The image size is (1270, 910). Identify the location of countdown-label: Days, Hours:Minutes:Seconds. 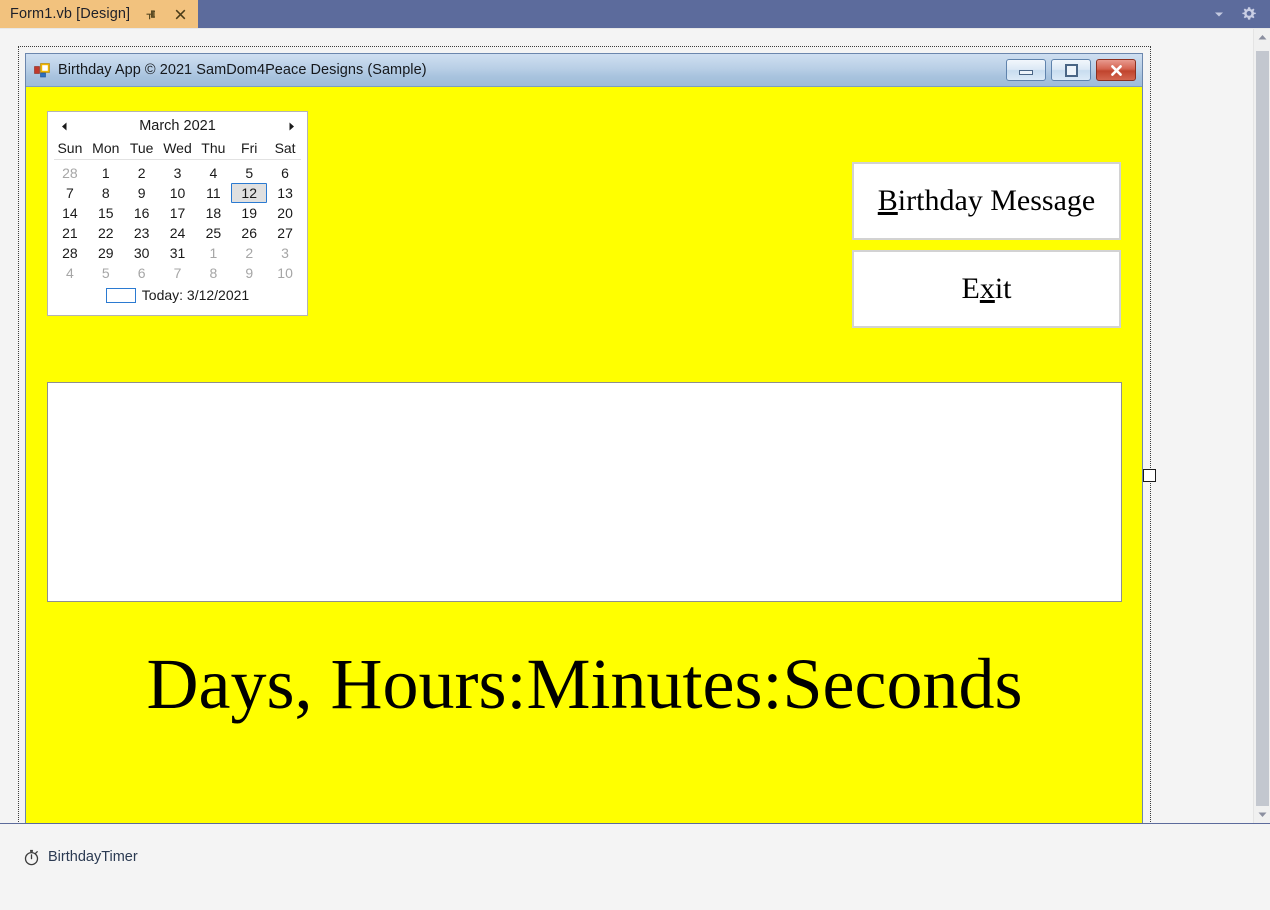
(584, 684).